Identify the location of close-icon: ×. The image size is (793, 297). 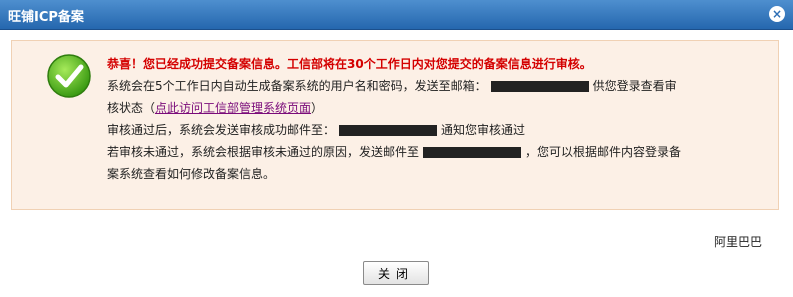
(777, 14).